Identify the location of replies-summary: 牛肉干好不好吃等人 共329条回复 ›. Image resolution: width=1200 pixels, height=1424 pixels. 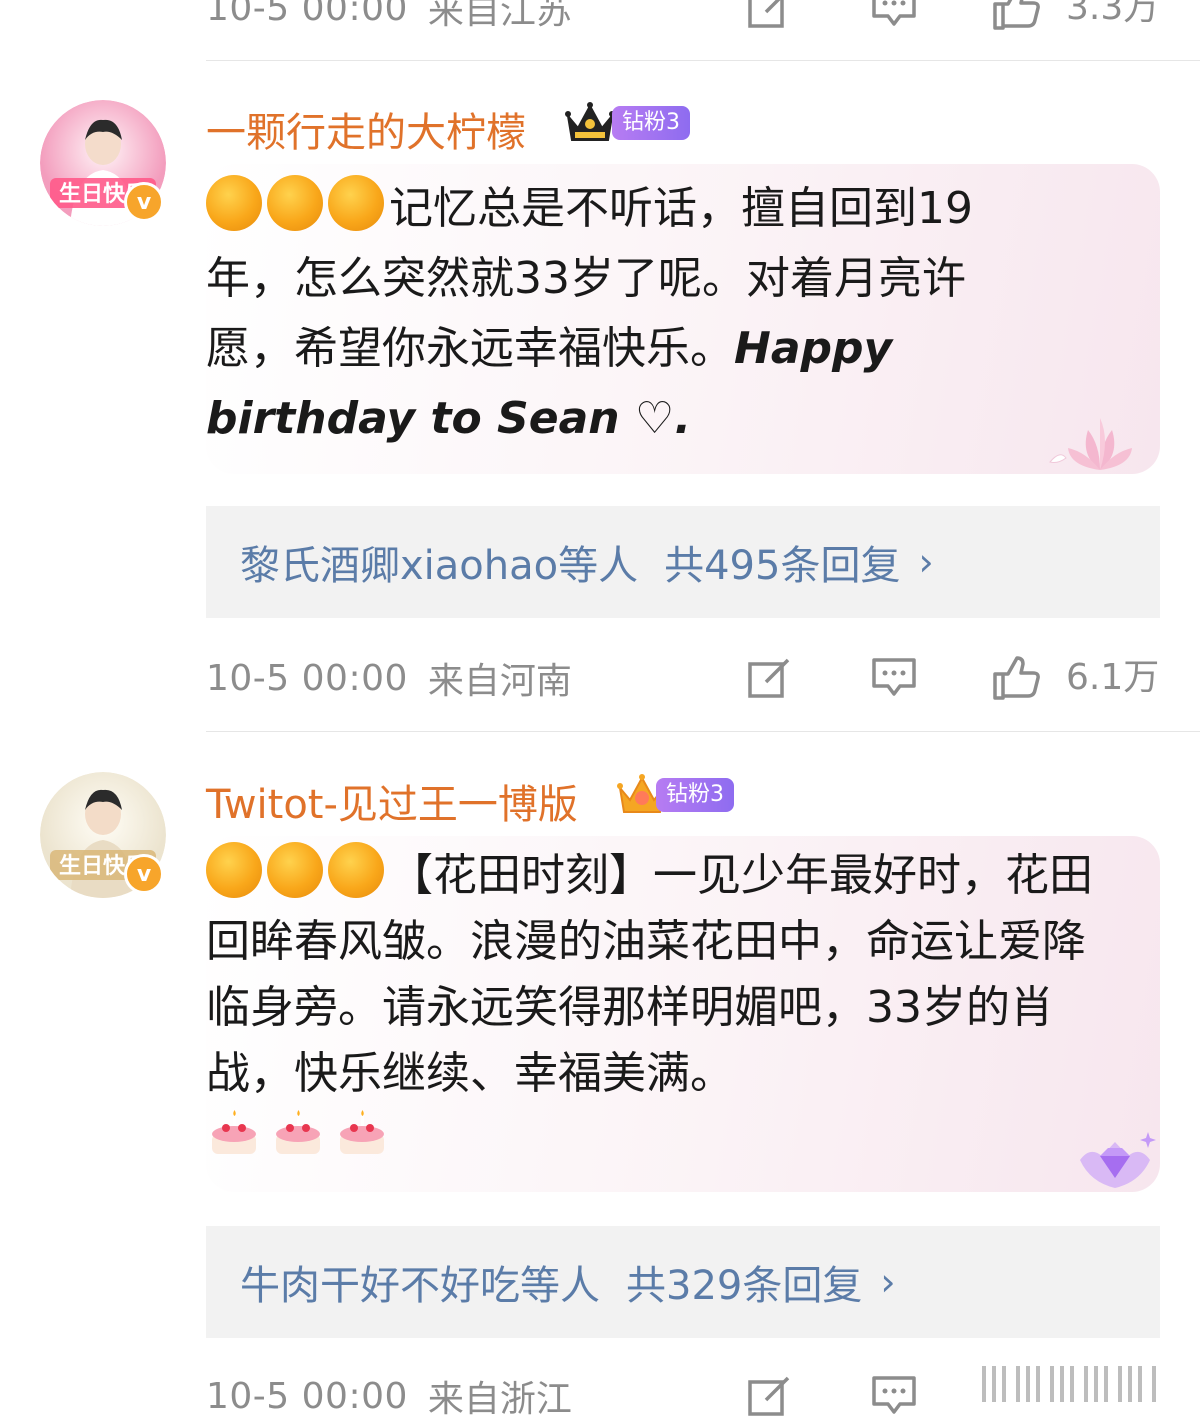
(683, 1282).